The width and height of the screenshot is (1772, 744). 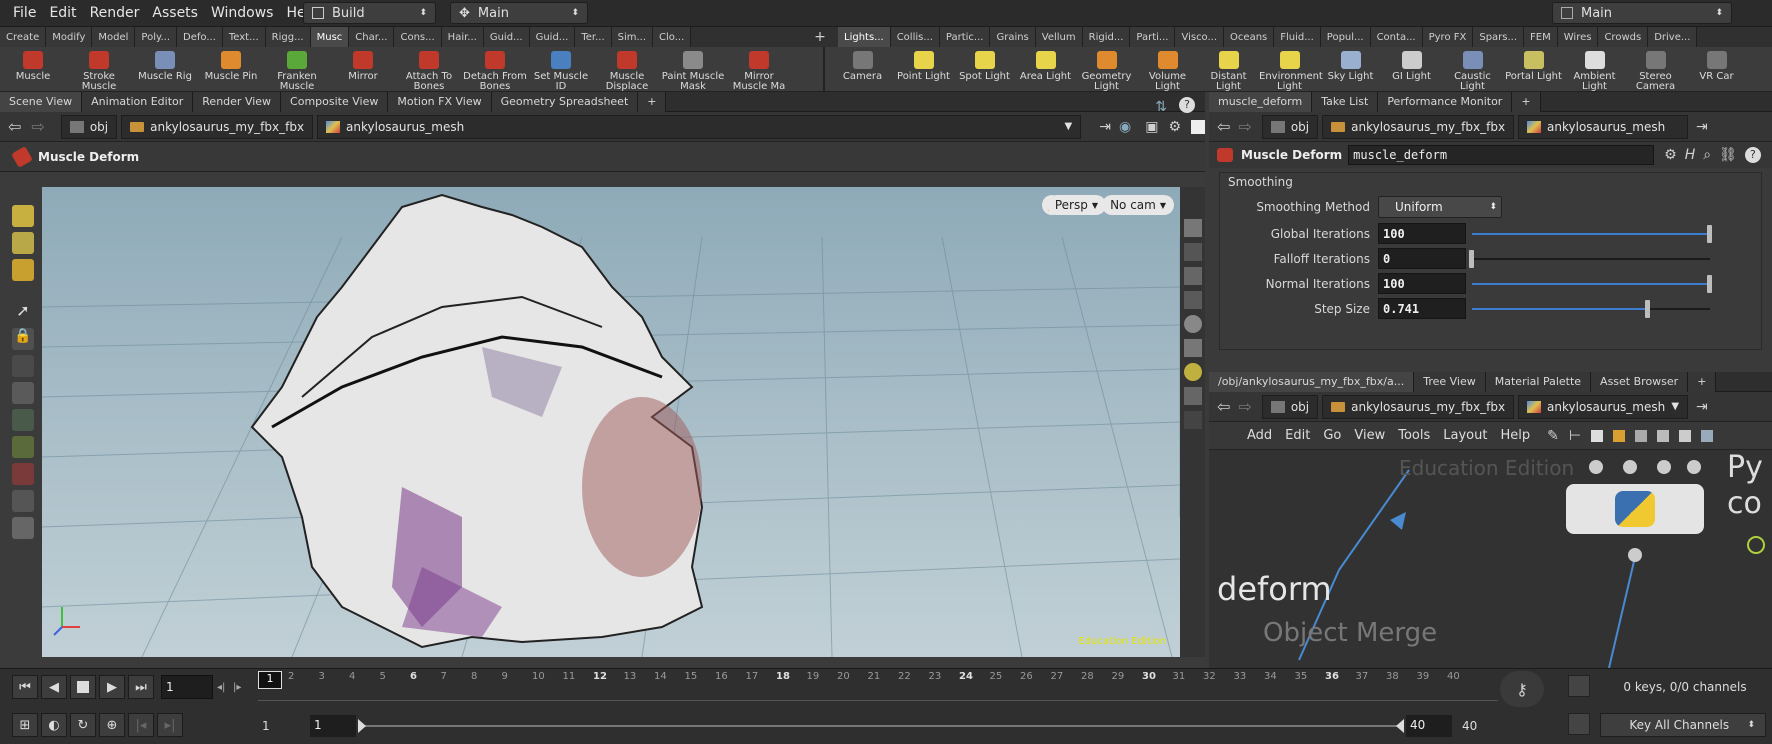 What do you see at coordinates (1728, 155) in the screenshot?
I see `link-icon: ⛓` at bounding box center [1728, 155].